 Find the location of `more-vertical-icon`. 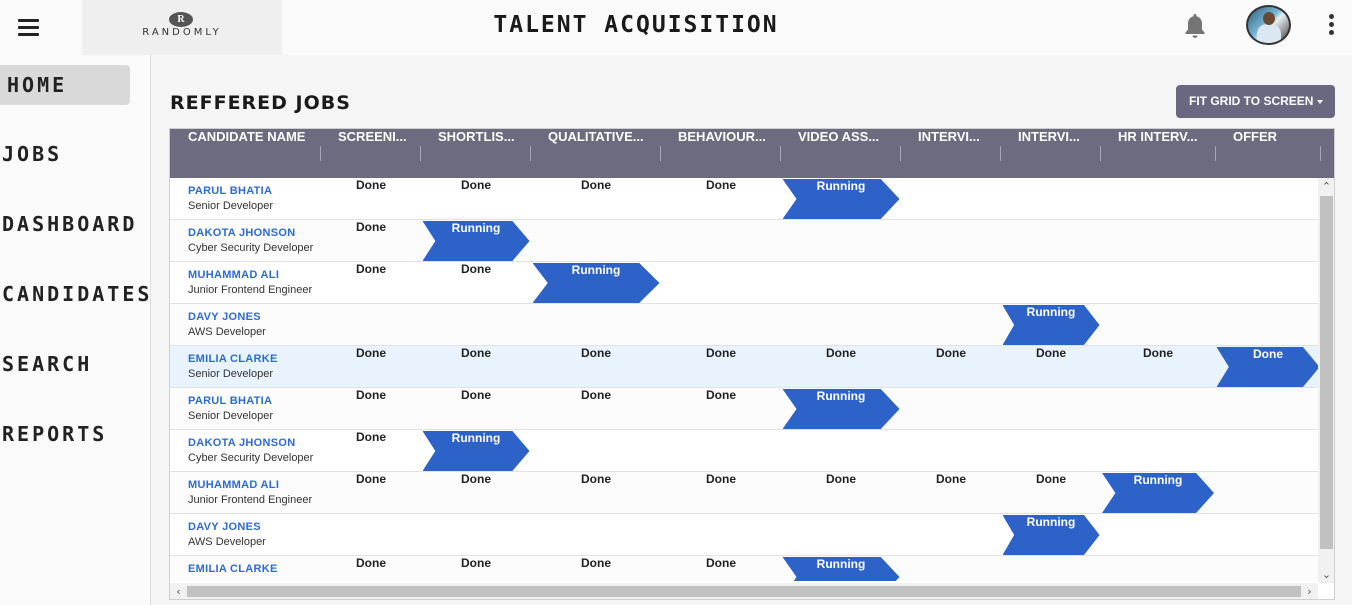

more-vertical-icon is located at coordinates (1333, 26).